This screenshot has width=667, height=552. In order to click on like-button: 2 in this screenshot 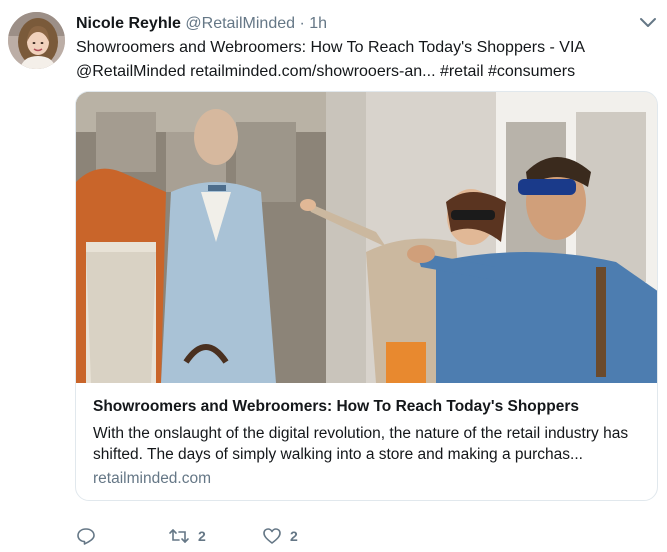, I will do `click(280, 536)`.